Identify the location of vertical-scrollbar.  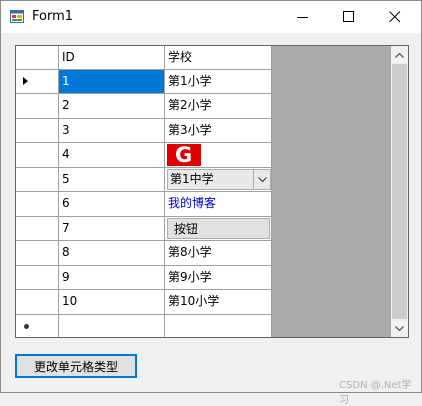
(399, 191).